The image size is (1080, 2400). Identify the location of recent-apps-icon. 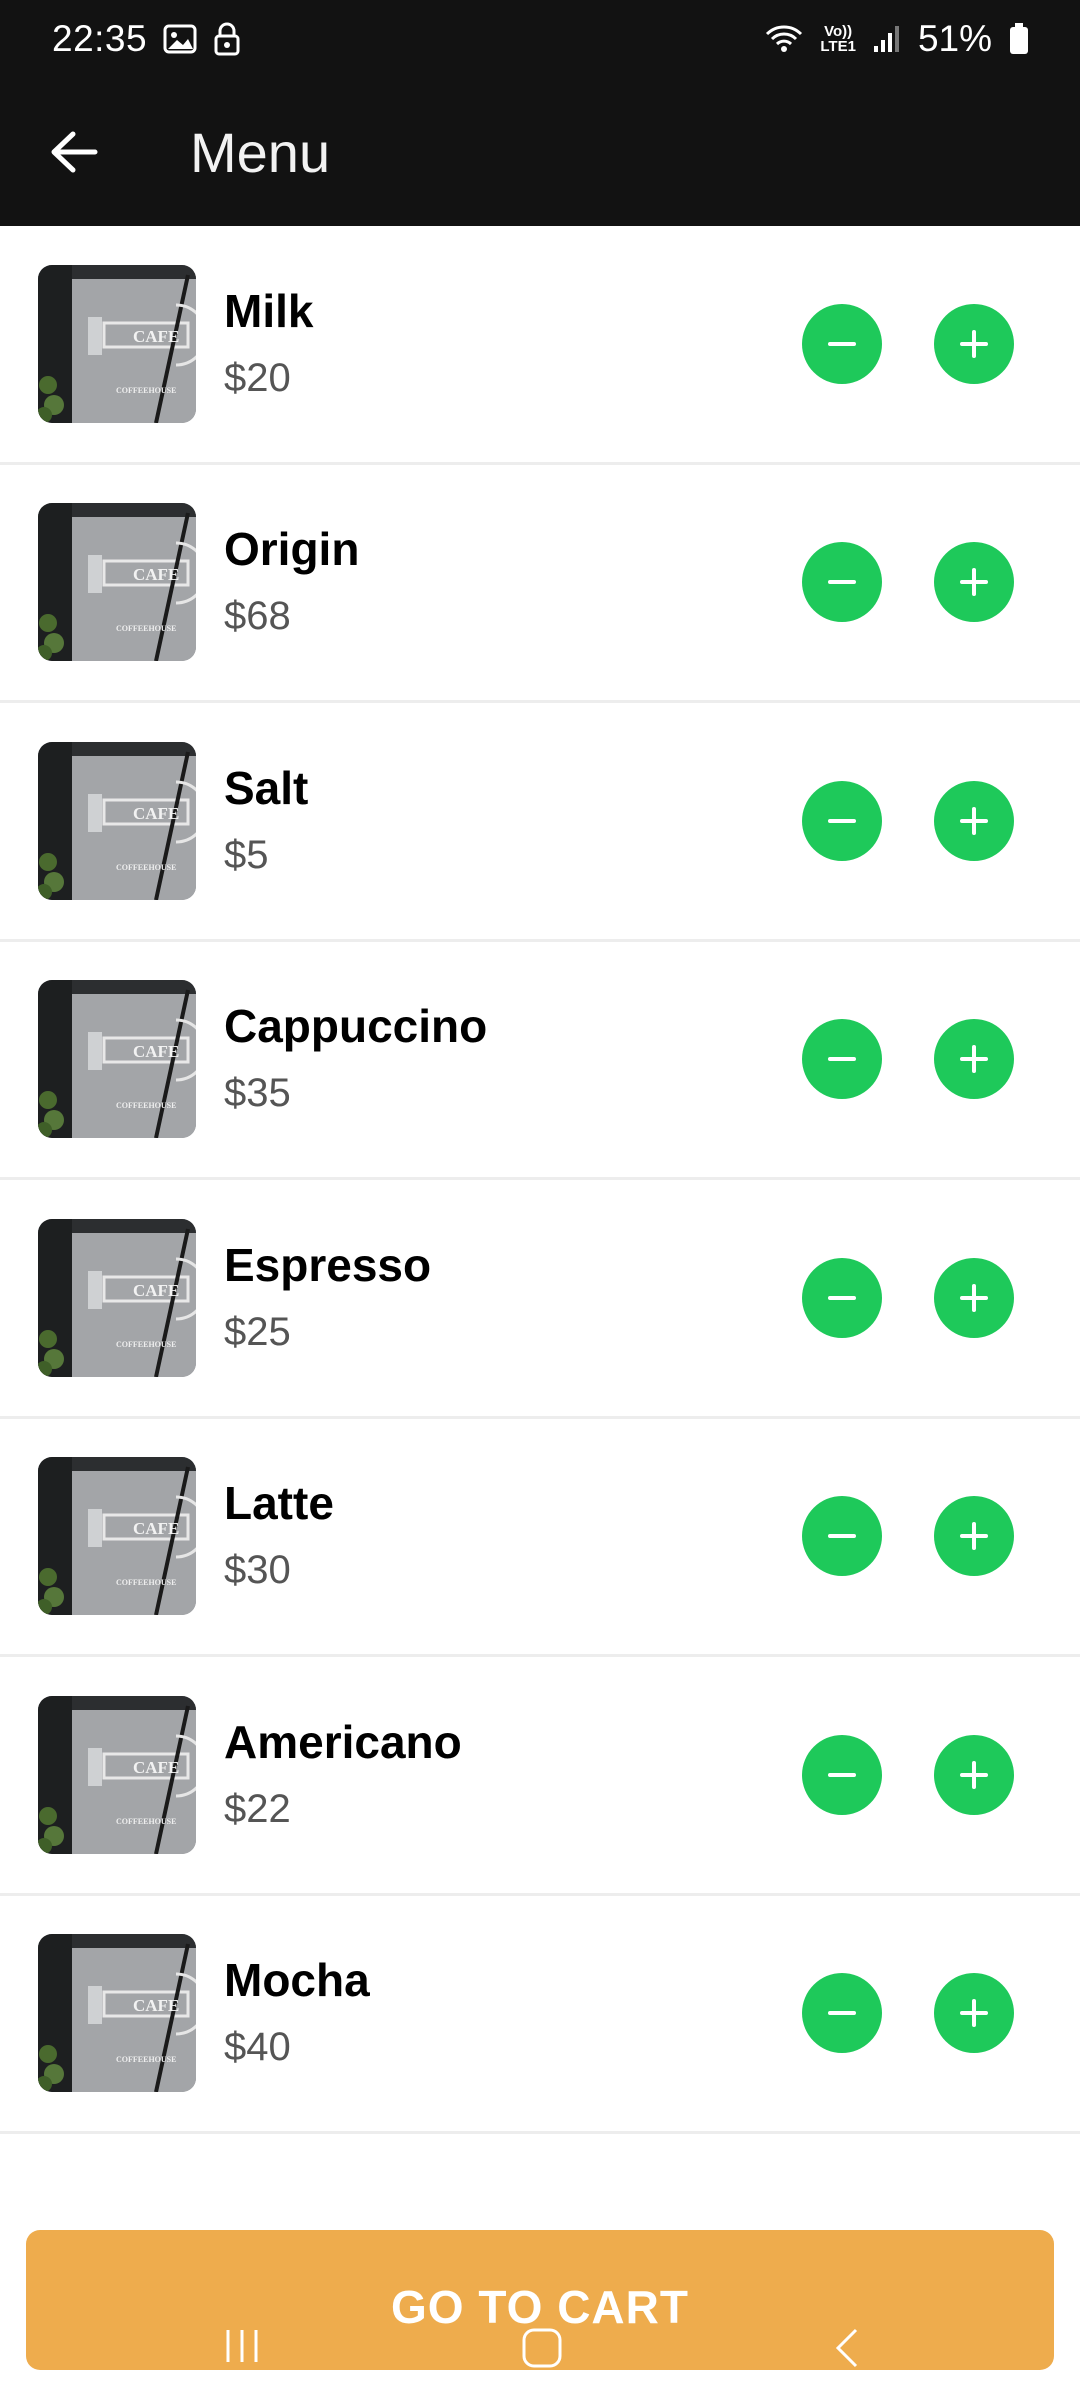
(242, 2346).